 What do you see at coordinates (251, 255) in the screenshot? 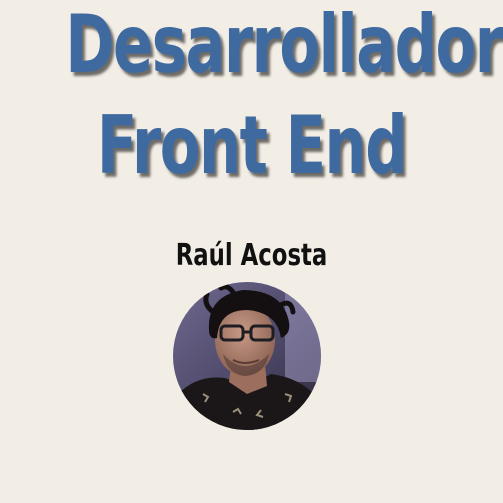
I see `author-name: Raúl Acosta` at bounding box center [251, 255].